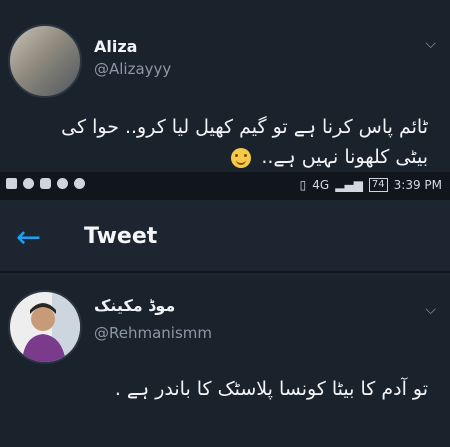 This screenshot has height=447, width=450. I want to click on author-name: Aliza, so click(115, 46).